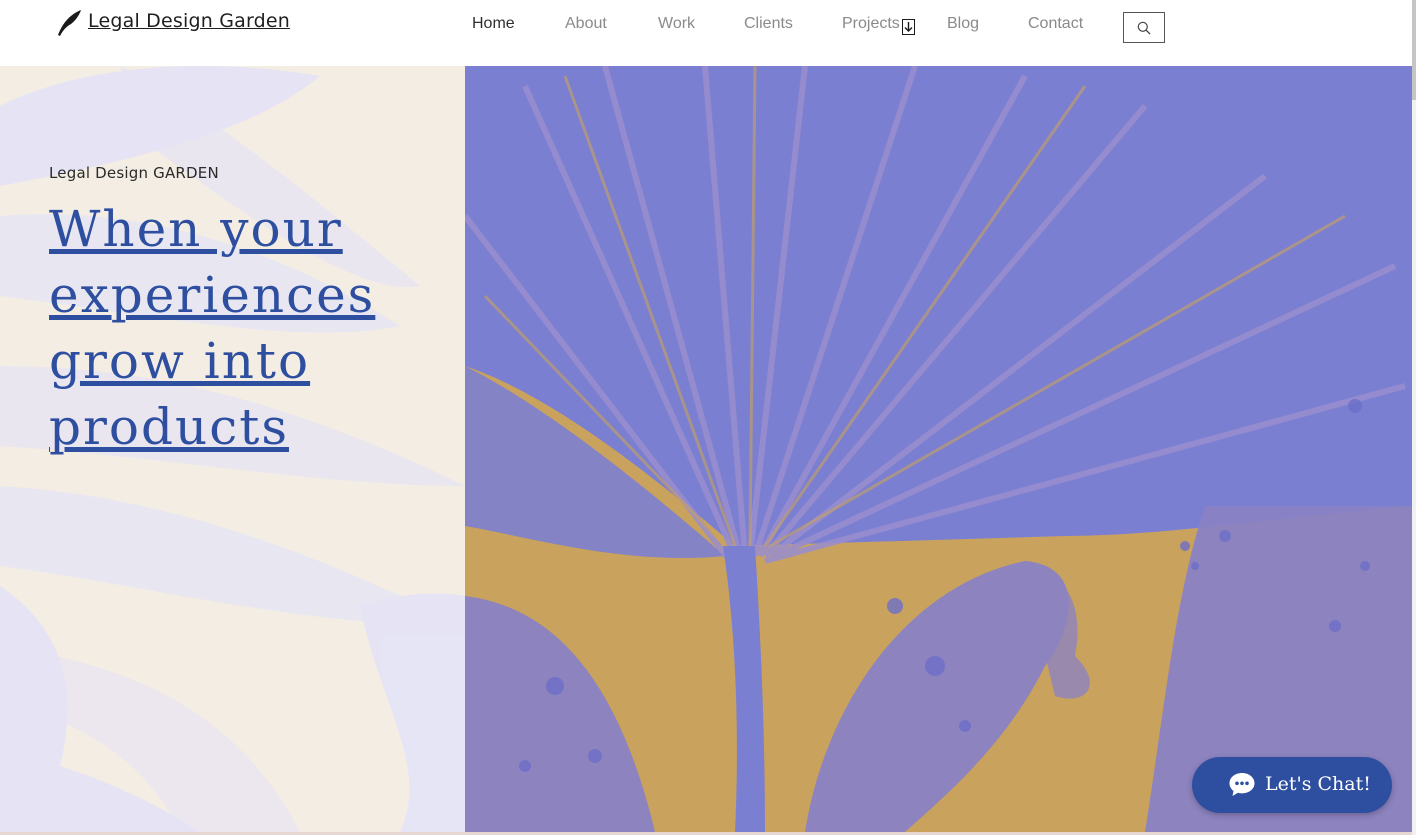 The height and width of the screenshot is (835, 1416). What do you see at coordinates (1318, 784) in the screenshot?
I see `chat-button-label: Let's Chat!` at bounding box center [1318, 784].